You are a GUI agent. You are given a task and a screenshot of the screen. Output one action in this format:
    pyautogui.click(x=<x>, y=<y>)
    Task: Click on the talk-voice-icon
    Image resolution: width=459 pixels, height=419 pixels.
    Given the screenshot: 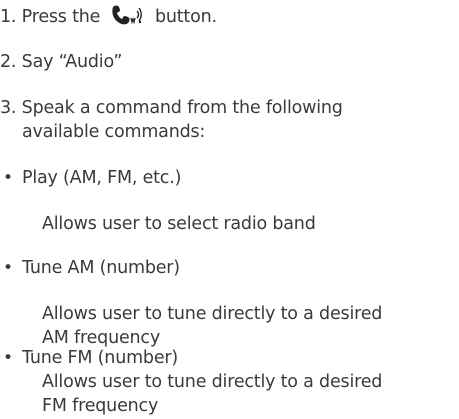 What is the action you would take?
    pyautogui.click(x=127, y=15)
    